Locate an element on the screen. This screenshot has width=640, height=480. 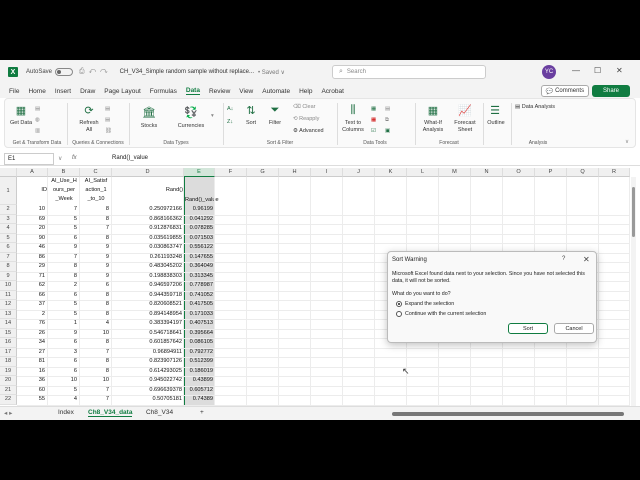
cell-id: 86 is located at coordinates (31, 258).